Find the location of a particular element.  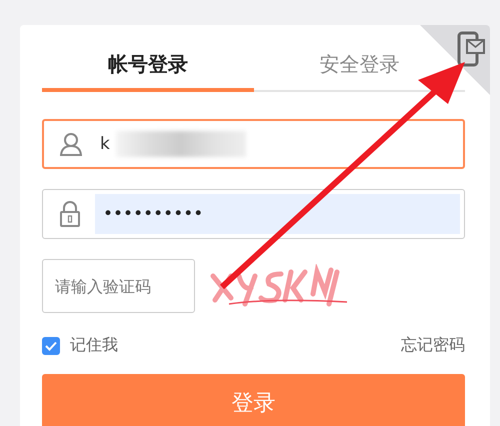

remember-checkbox is located at coordinates (51, 345).